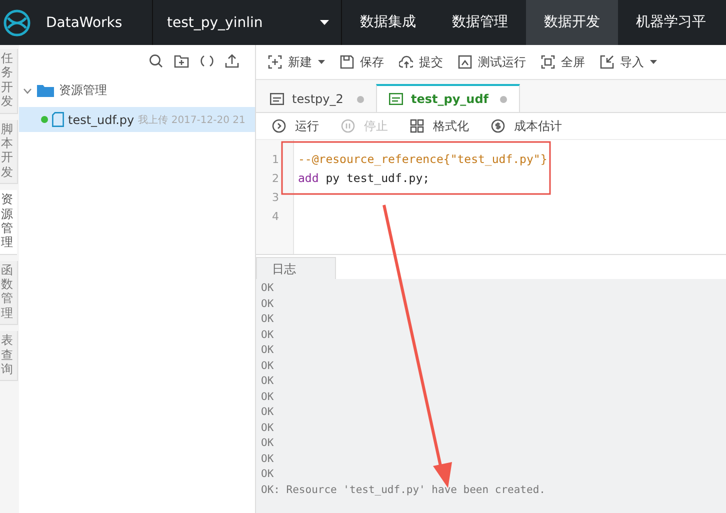  I want to click on search-icon, so click(156, 61).